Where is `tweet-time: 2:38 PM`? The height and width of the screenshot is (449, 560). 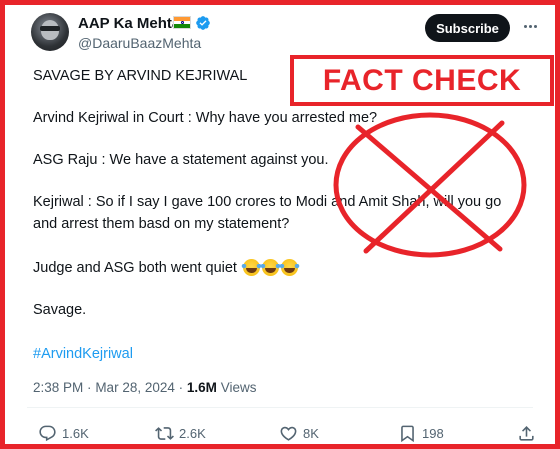 tweet-time: 2:38 PM is located at coordinates (58, 387).